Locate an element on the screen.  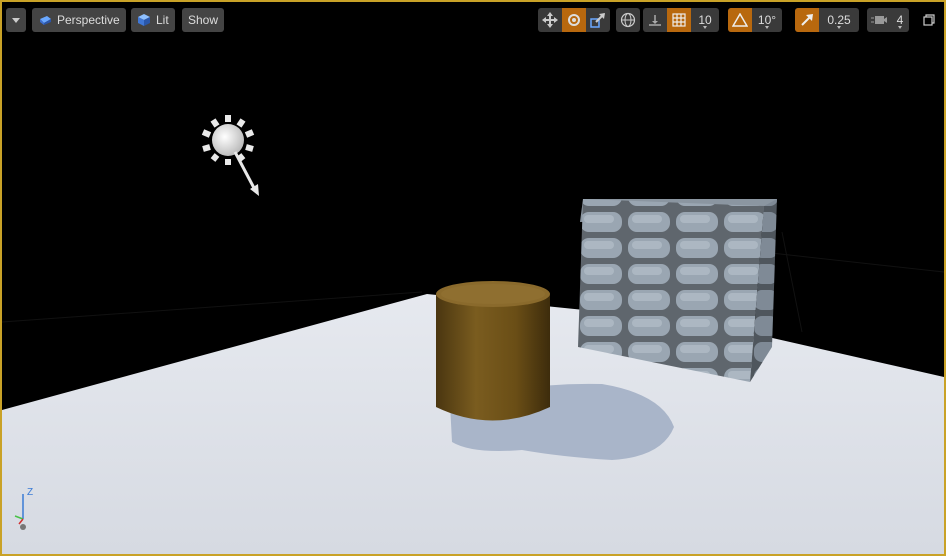
rotate-icon is located at coordinates (574, 20).